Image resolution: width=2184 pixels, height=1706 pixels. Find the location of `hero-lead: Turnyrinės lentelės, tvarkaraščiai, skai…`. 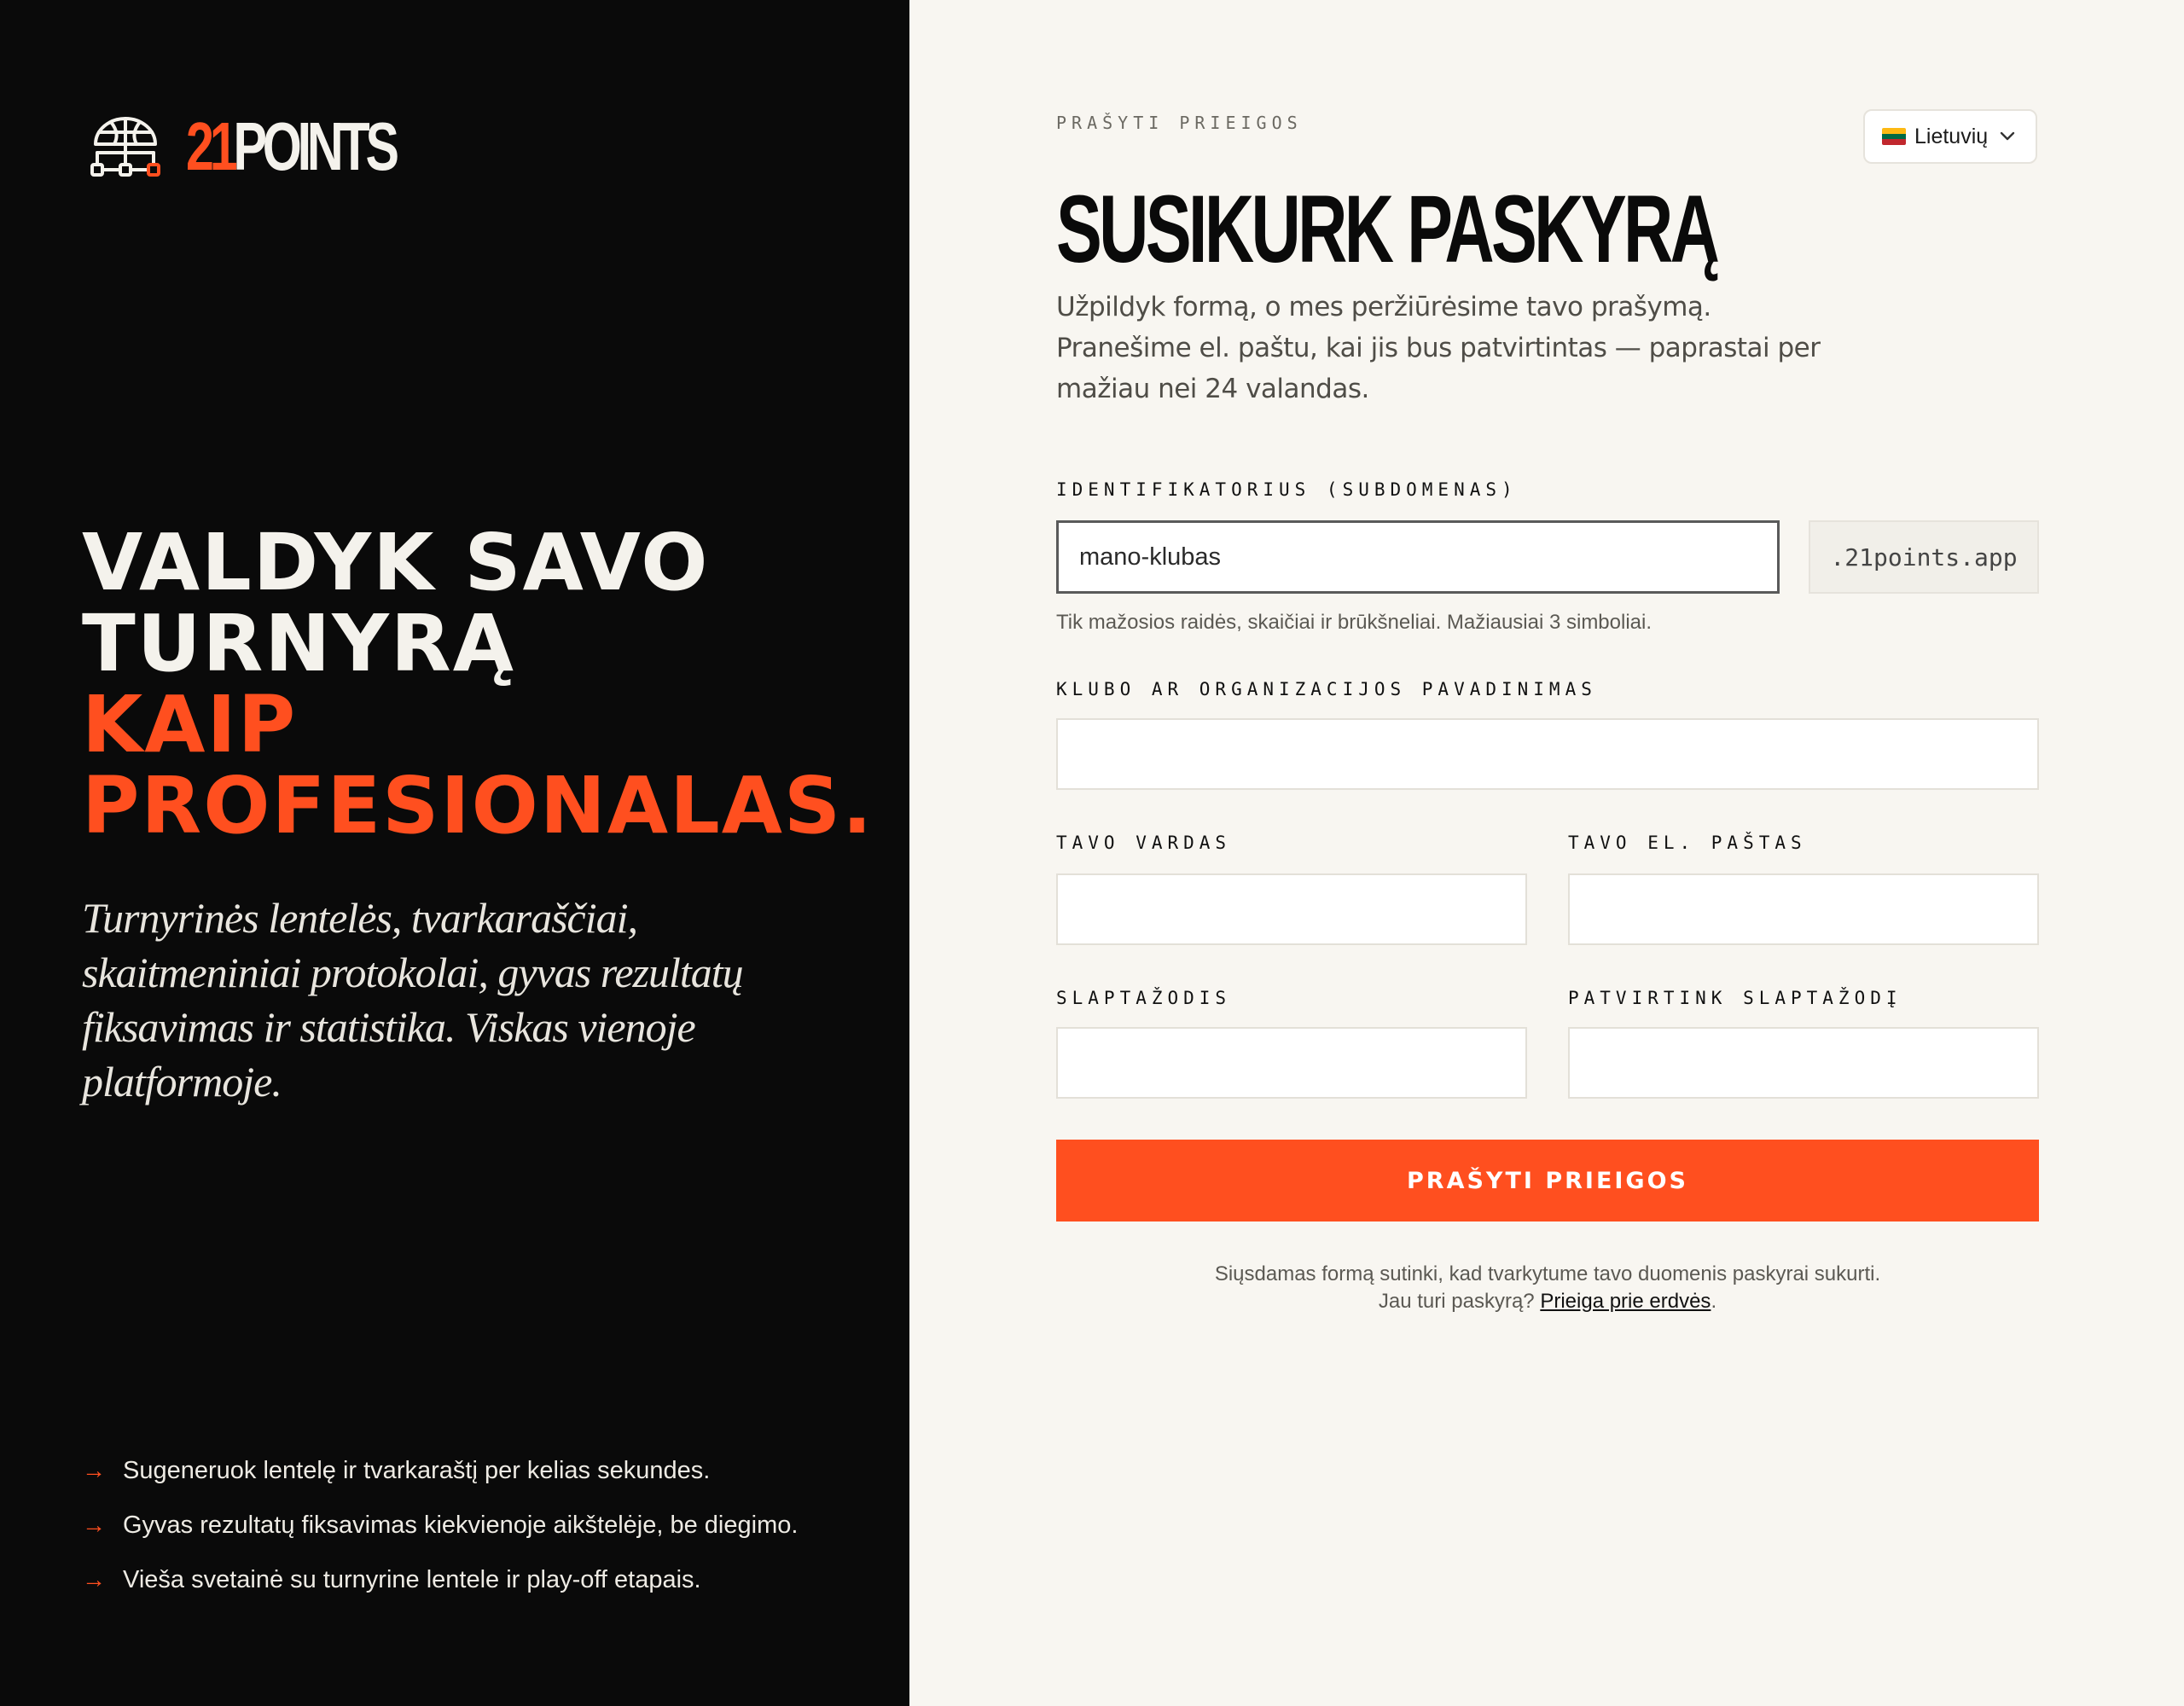

hero-lead: Turnyrinės lentelės, tvarkaraščiai, skai… is located at coordinates (423, 1000).